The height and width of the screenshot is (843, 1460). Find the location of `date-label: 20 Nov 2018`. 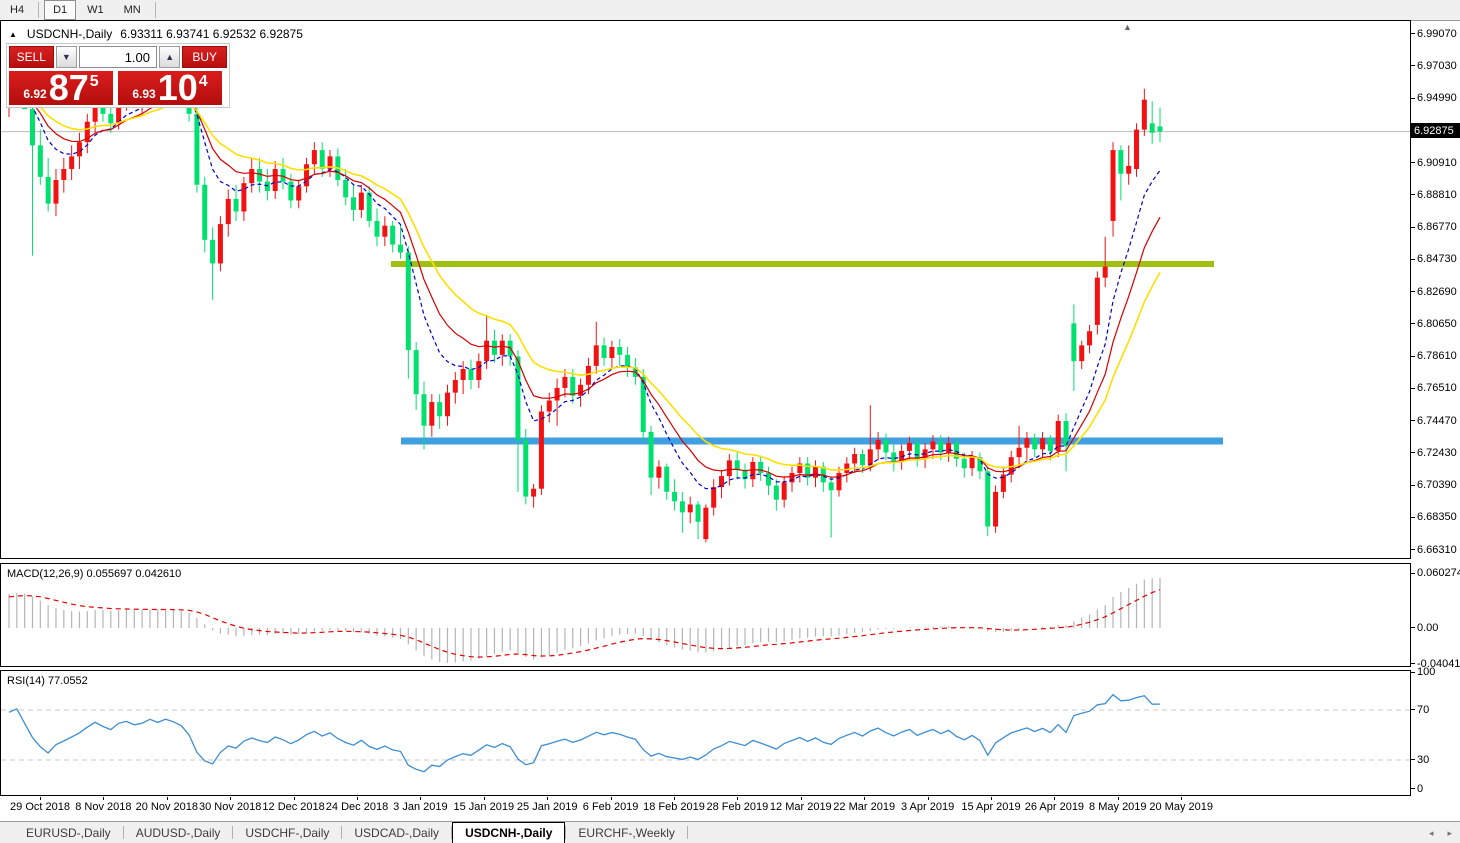

date-label: 20 Nov 2018 is located at coordinates (166, 807).